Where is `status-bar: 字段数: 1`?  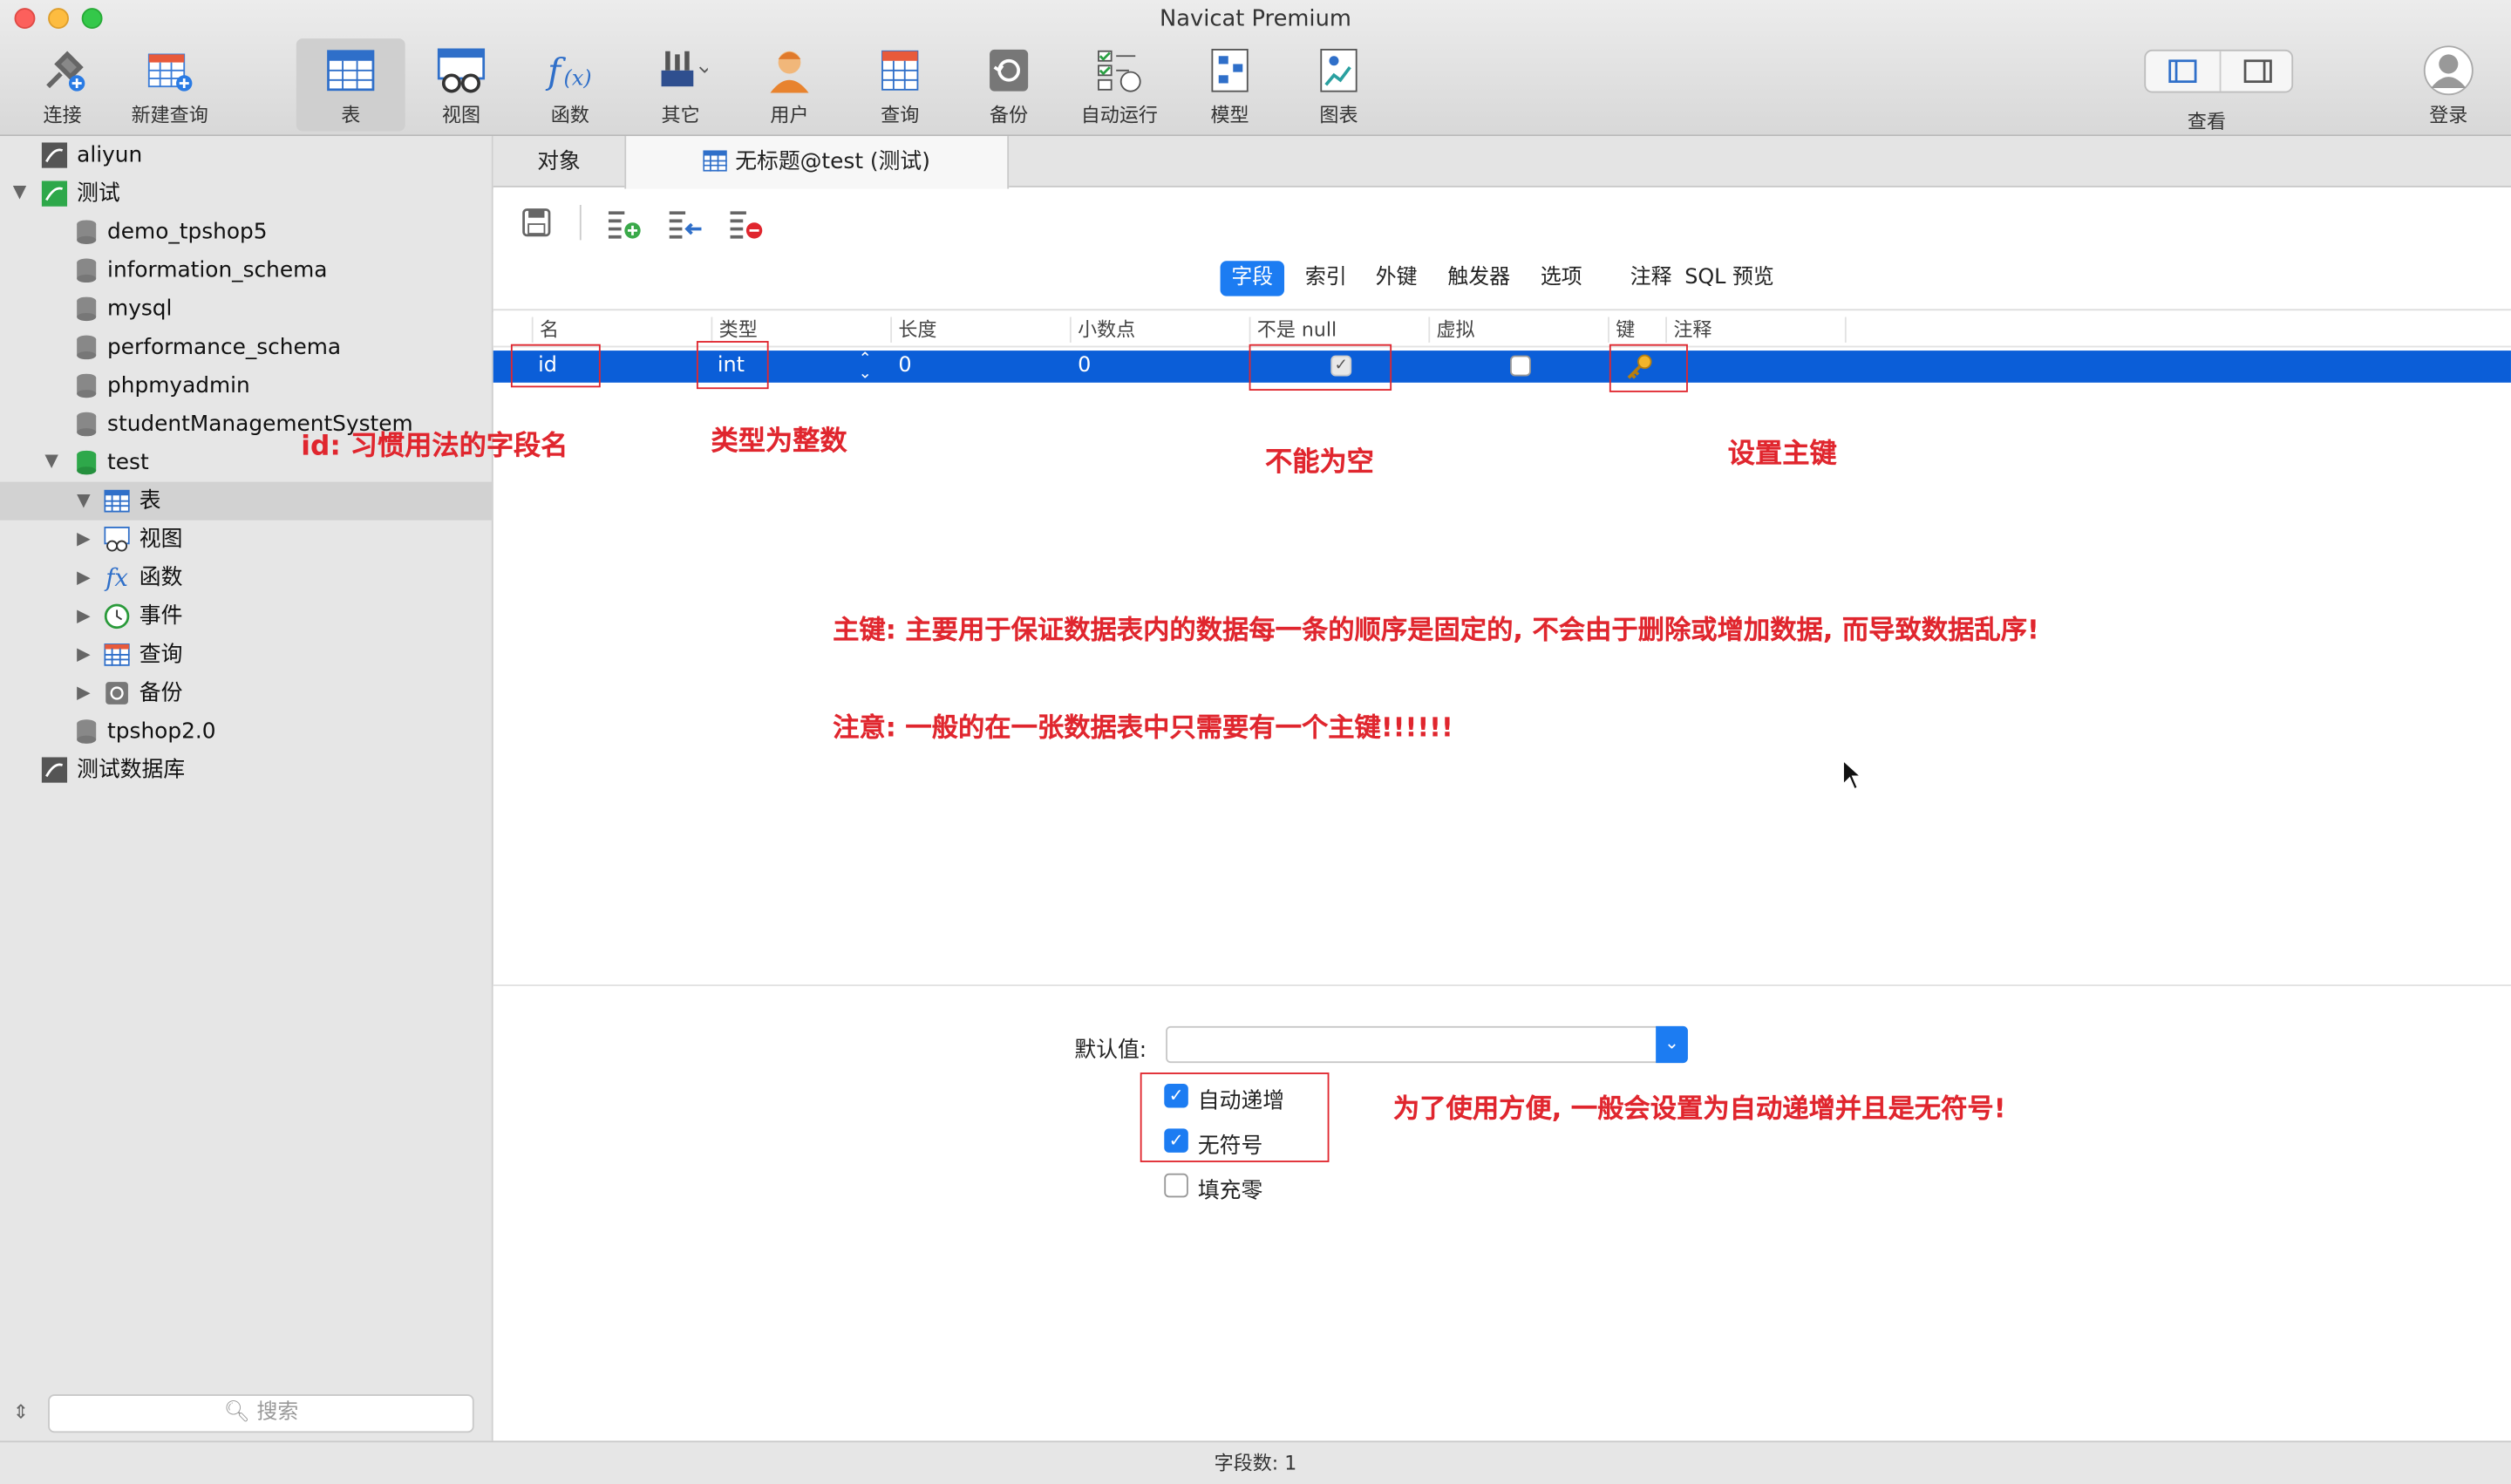 status-bar: 字段数: 1 is located at coordinates (1255, 1462).